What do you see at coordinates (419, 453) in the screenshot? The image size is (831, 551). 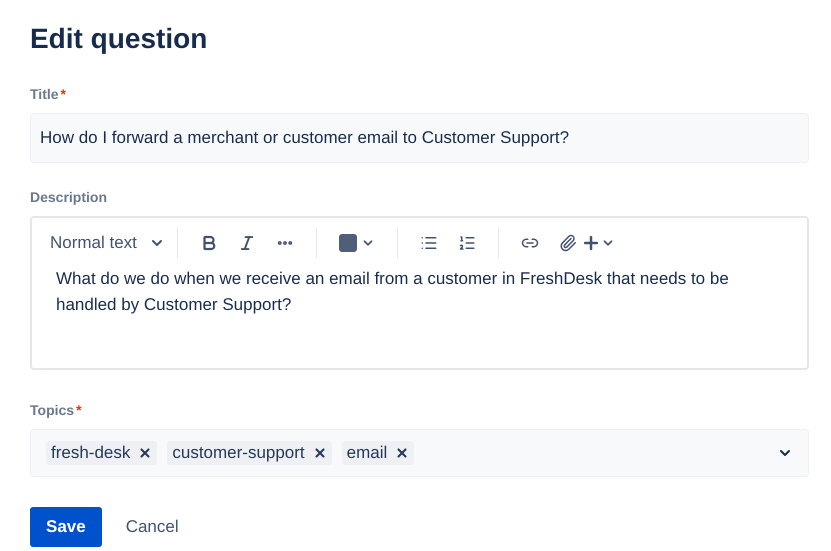 I see `topics-field: fresh-desk customer-support email` at bounding box center [419, 453].